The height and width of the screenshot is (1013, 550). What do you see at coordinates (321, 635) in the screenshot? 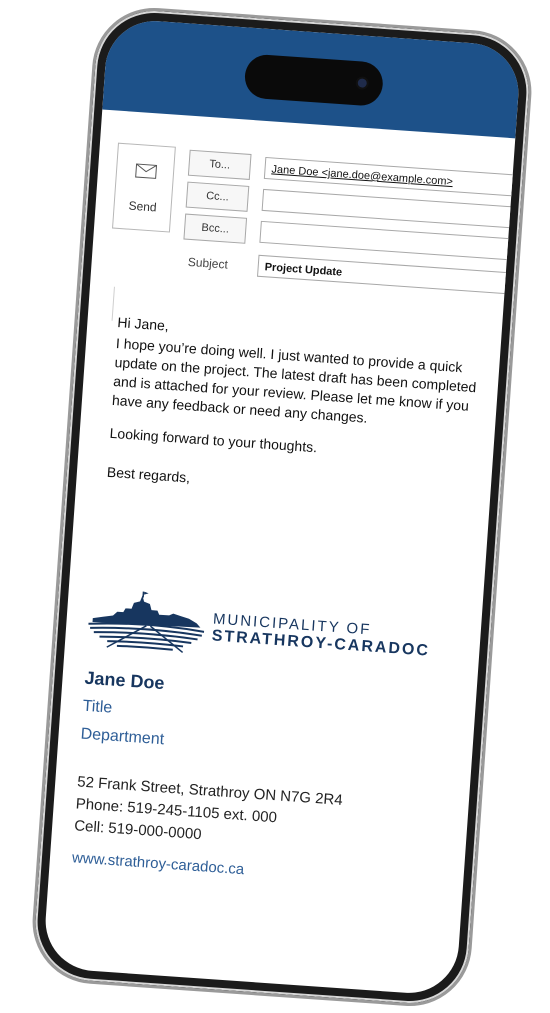
I see `logo-wordmark: MUNICIPALITY OF STRATHROY-CARADOC` at bounding box center [321, 635].